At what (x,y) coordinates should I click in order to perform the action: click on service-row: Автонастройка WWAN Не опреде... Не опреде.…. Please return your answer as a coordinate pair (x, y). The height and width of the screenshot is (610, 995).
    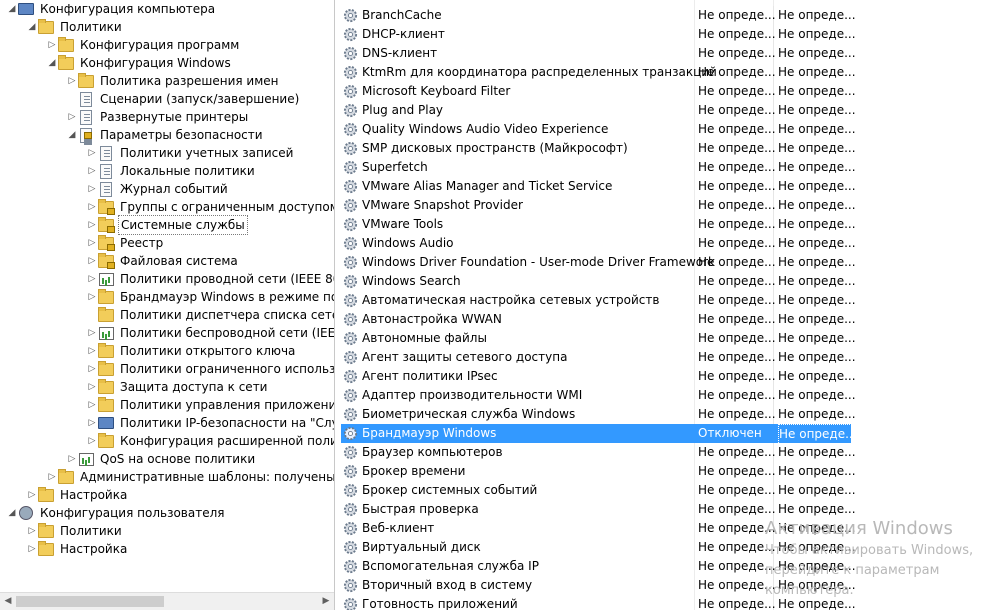
    Looking at the image, I should click on (598, 319).